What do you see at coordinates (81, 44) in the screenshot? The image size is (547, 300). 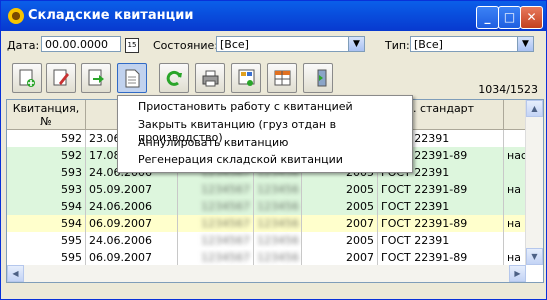 I see `date-field: 00.00.0000` at bounding box center [81, 44].